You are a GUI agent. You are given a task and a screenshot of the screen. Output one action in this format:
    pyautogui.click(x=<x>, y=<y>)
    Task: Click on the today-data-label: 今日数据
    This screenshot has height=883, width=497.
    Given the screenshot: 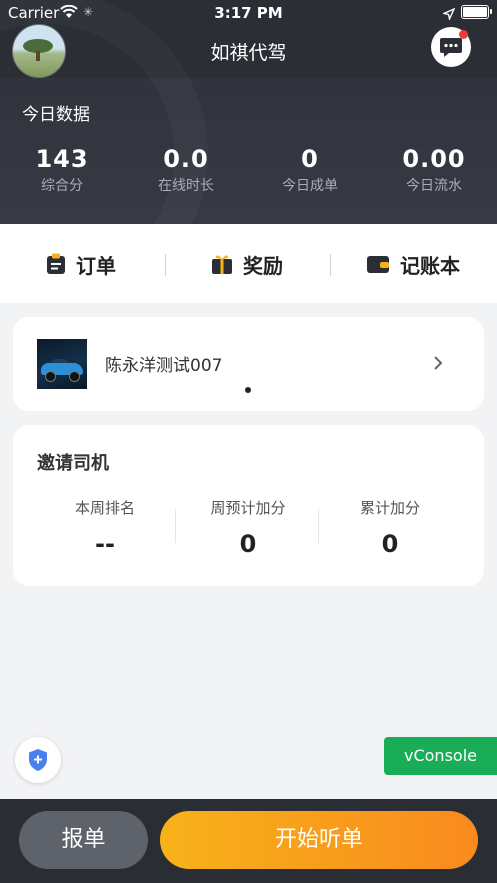 What is the action you would take?
    pyautogui.click(x=56, y=115)
    